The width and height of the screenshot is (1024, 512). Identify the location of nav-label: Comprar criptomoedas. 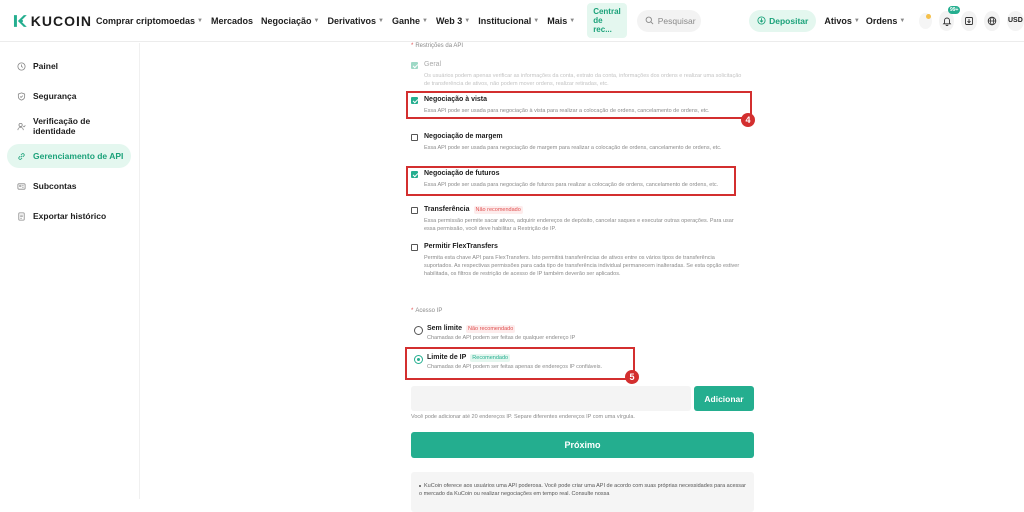
(146, 20).